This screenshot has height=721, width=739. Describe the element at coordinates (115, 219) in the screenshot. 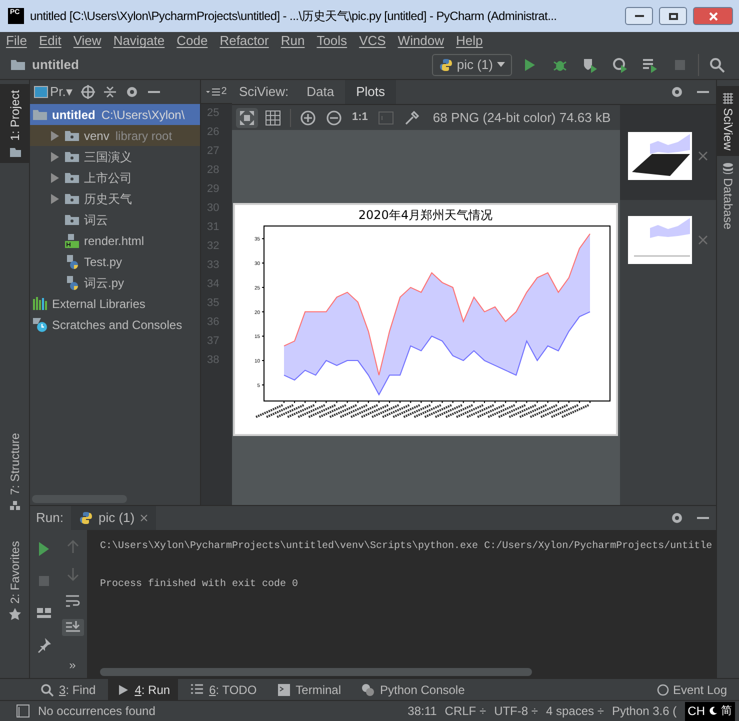

I see `tree-item: 词云` at that location.